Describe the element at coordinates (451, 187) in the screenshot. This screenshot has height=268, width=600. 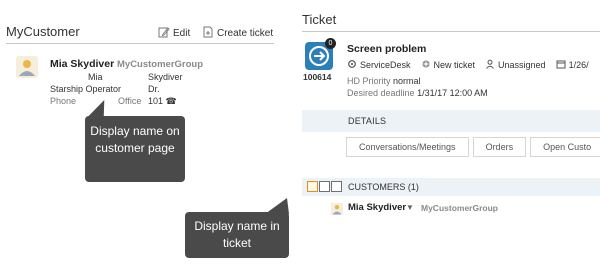
I see `customers-section-bar: CUSTOMERS (1)` at that location.